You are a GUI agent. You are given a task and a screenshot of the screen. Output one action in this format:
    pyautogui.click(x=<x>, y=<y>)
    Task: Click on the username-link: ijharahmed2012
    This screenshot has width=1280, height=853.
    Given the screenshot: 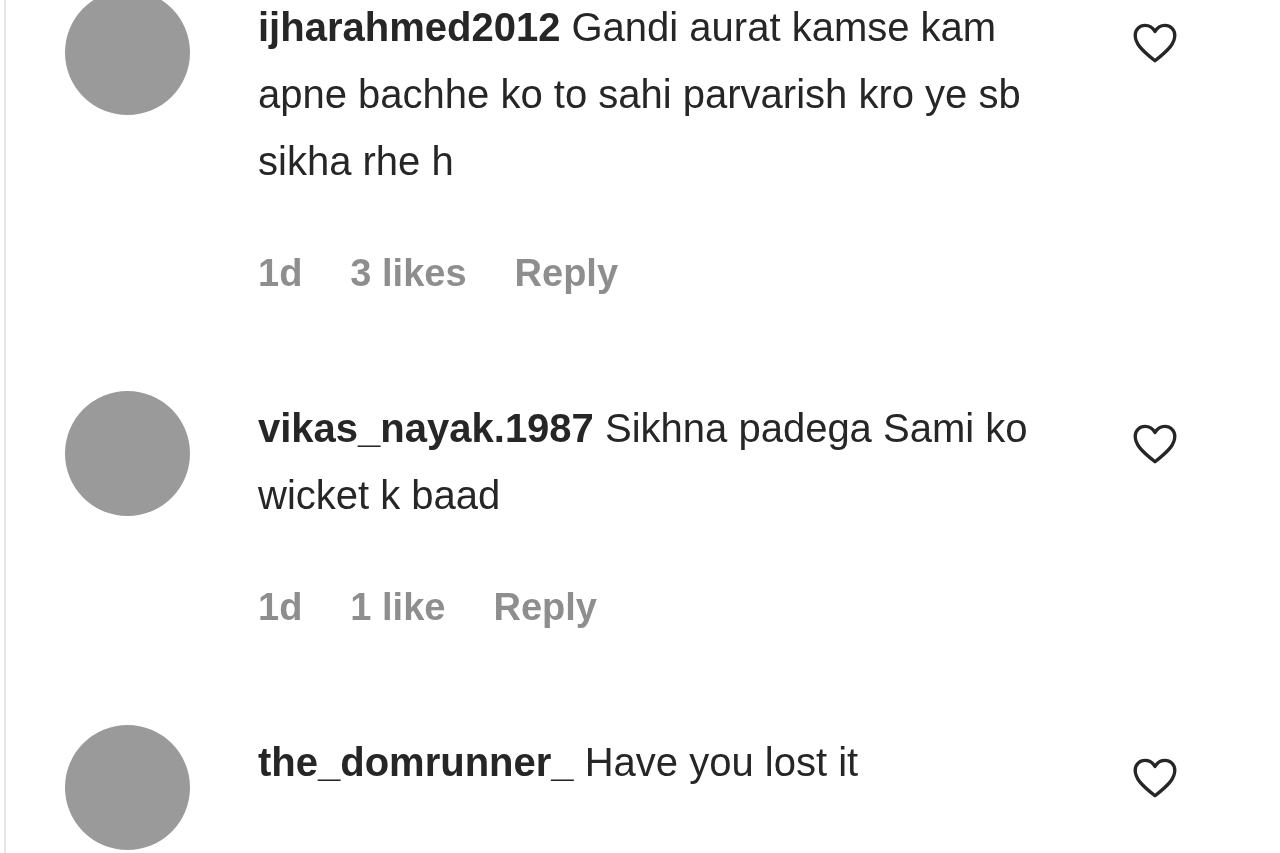 What is the action you would take?
    pyautogui.click(x=409, y=27)
    